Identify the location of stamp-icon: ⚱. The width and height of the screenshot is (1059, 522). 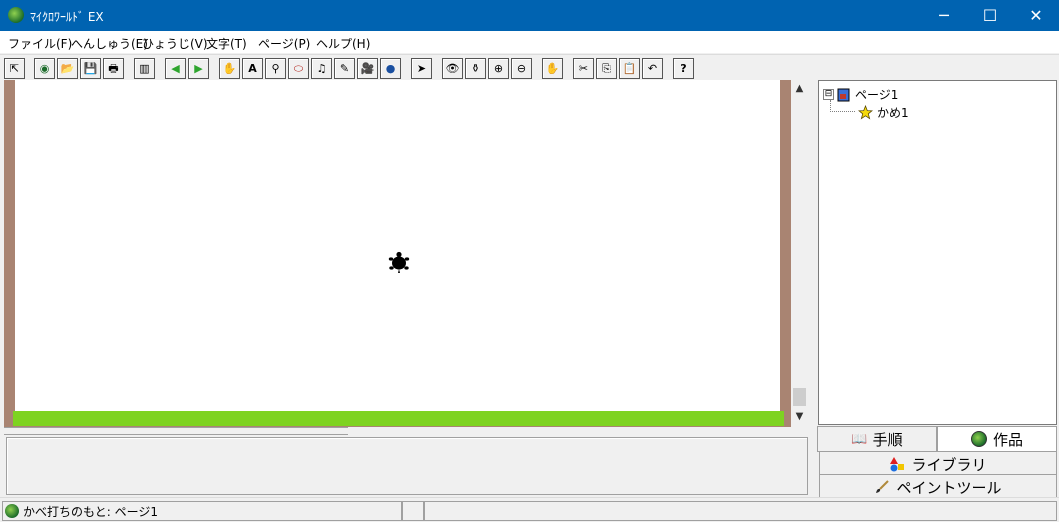
(475, 68).